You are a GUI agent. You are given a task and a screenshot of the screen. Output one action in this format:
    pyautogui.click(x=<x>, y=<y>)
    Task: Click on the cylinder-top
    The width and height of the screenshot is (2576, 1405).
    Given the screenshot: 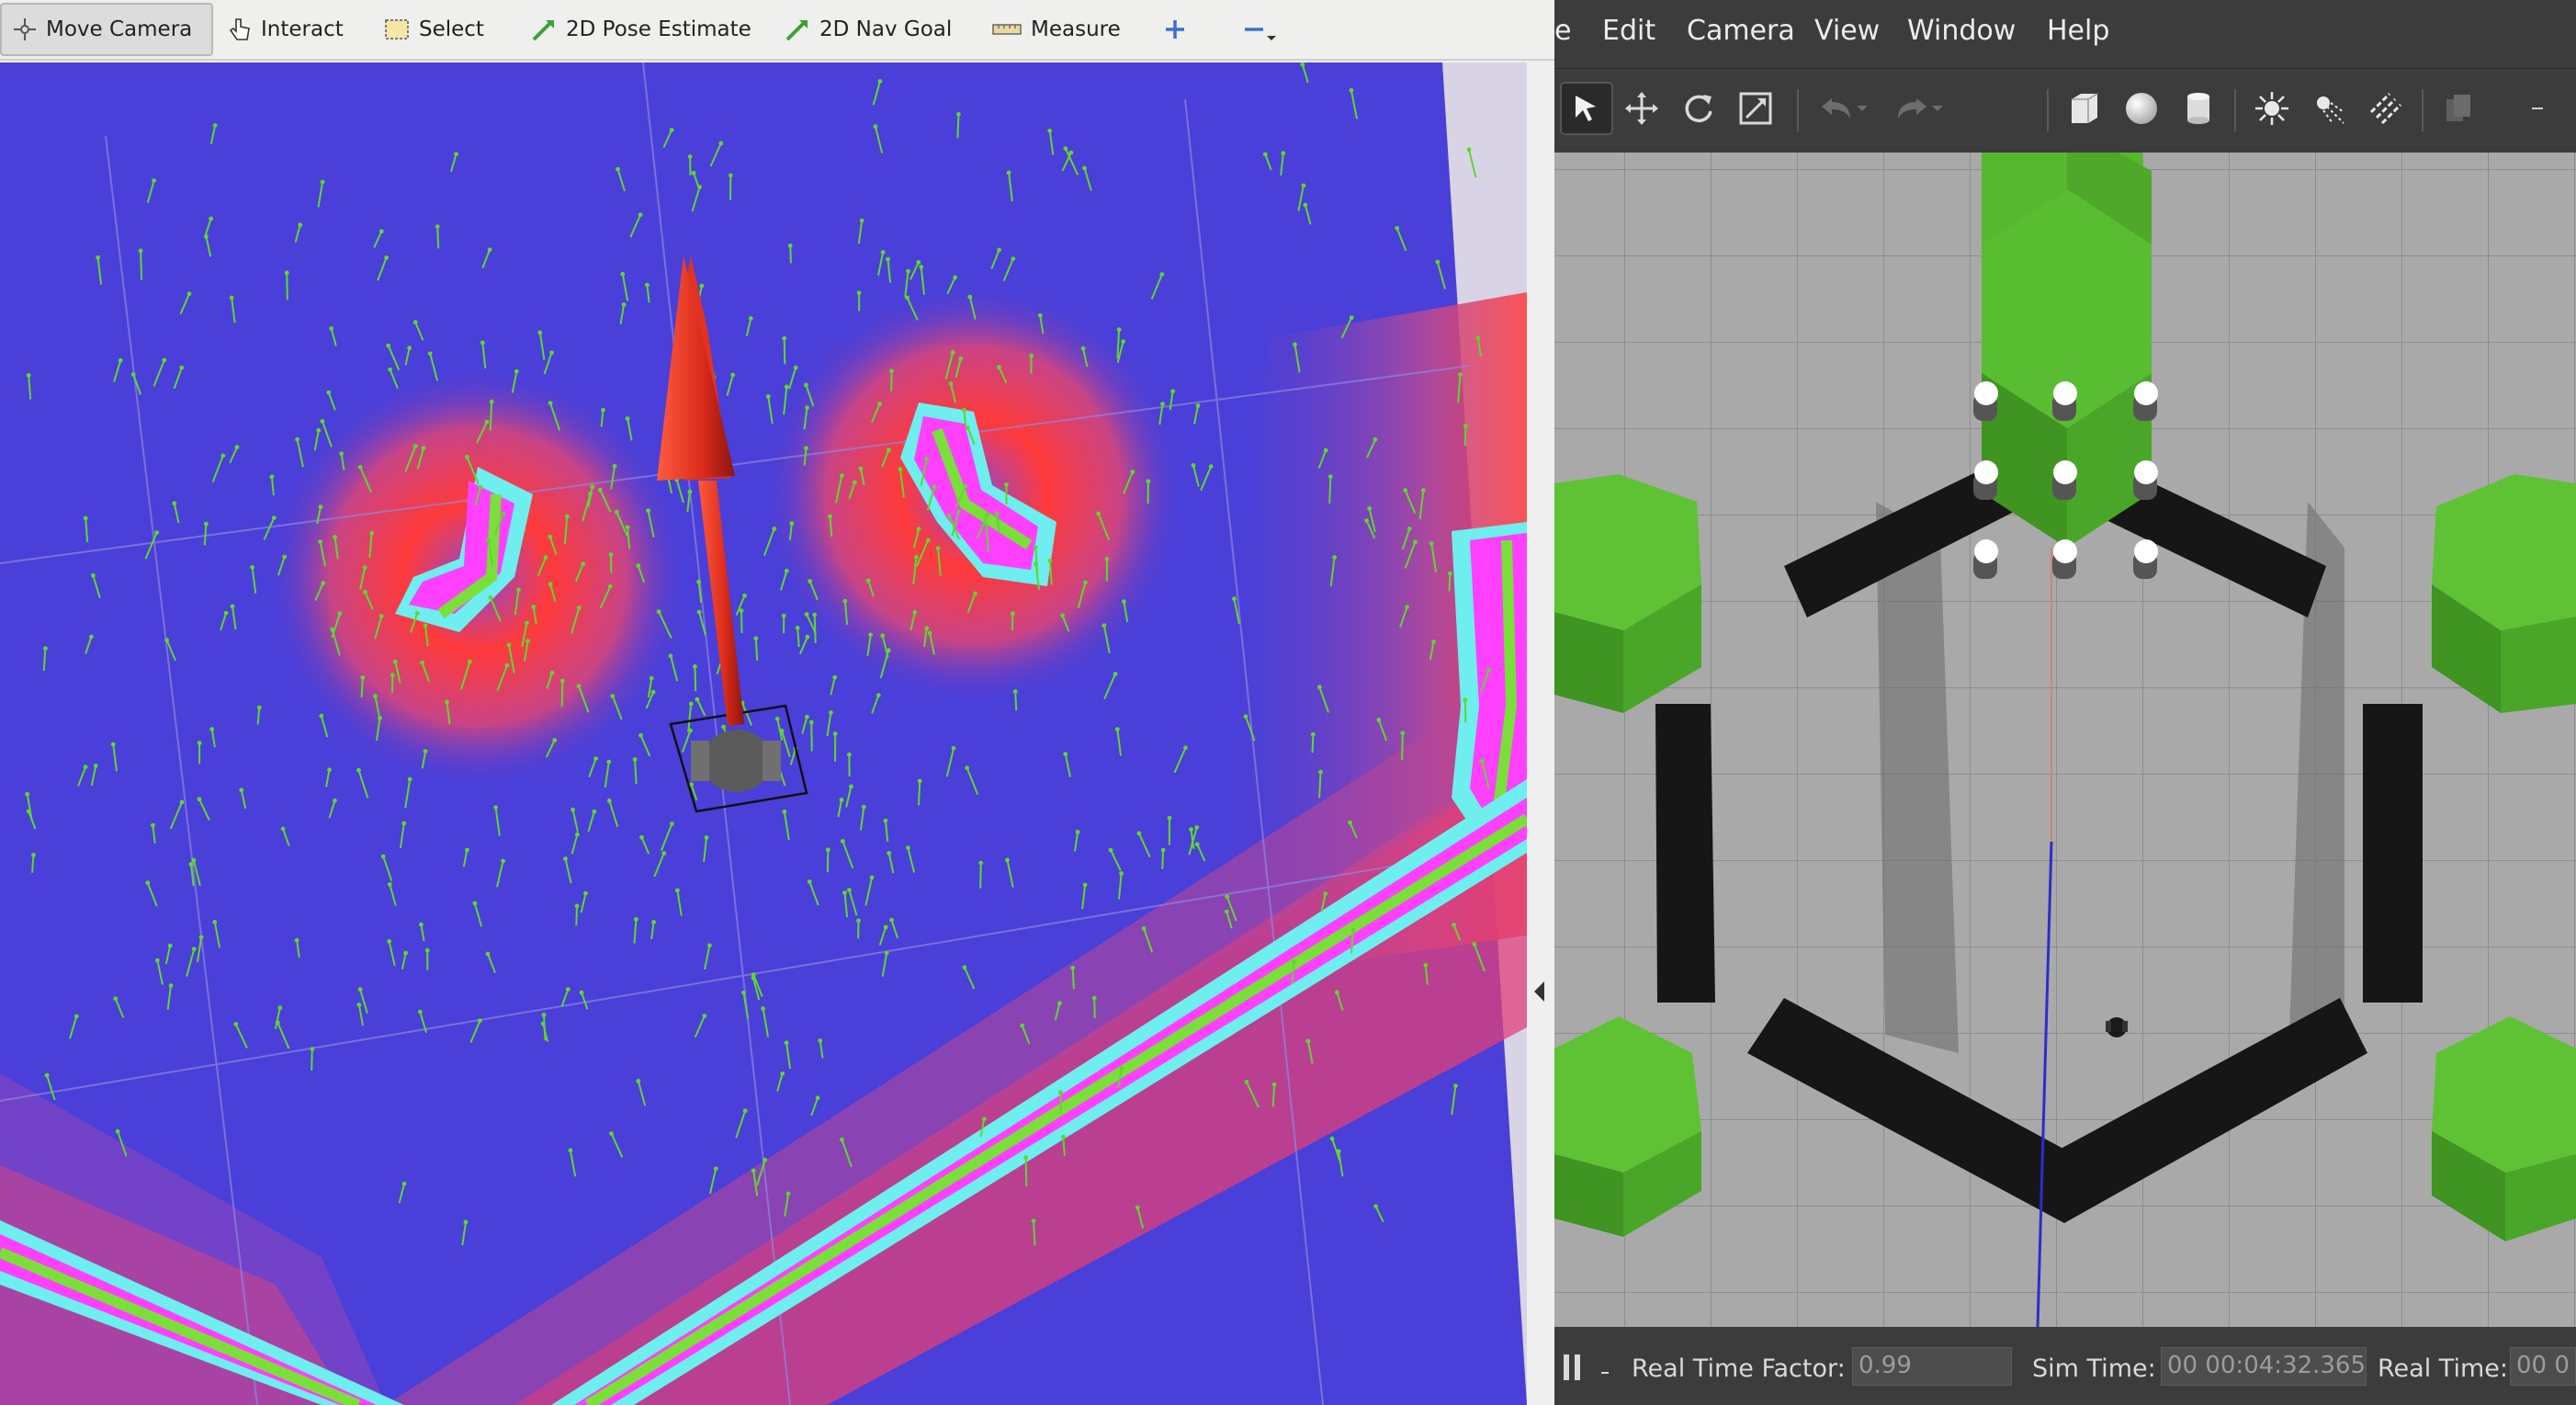 What is the action you would take?
    pyautogui.click(x=2146, y=551)
    